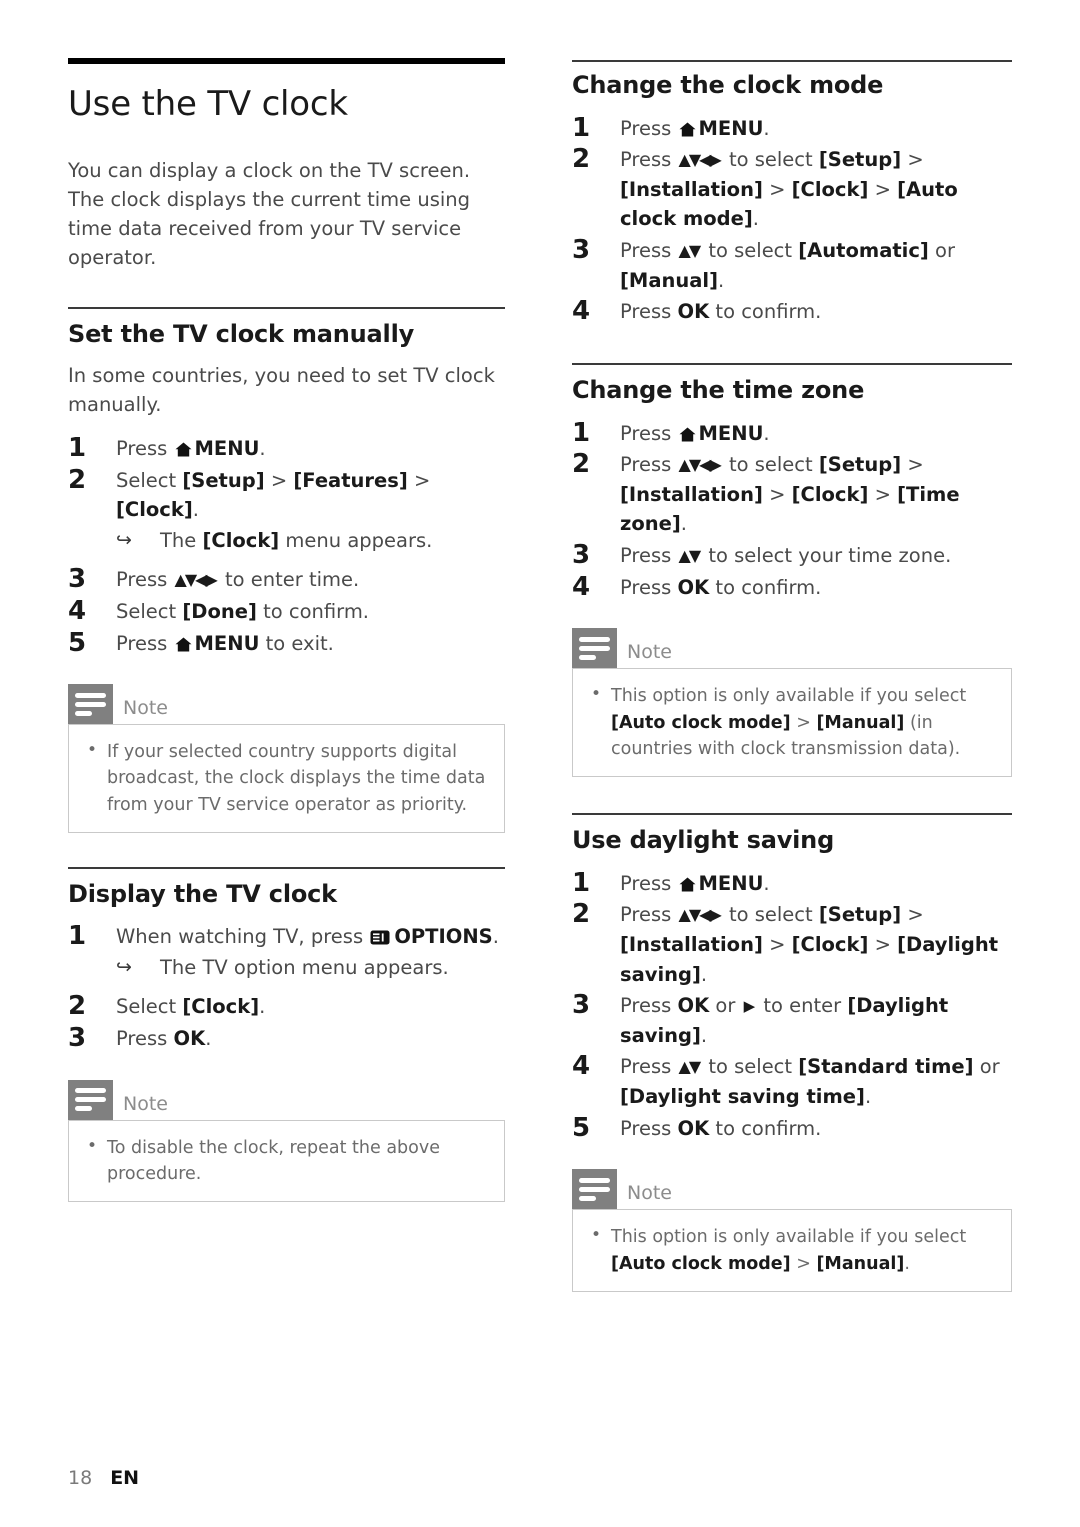 This screenshot has height=1527, width=1080. Describe the element at coordinates (703, 840) in the screenshot. I see `section-heading-use-daylight-saving: Use daylight saving` at that location.